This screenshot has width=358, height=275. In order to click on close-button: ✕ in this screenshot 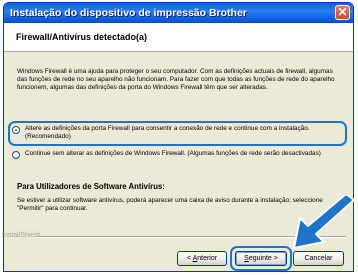, I will do `click(342, 12)`.